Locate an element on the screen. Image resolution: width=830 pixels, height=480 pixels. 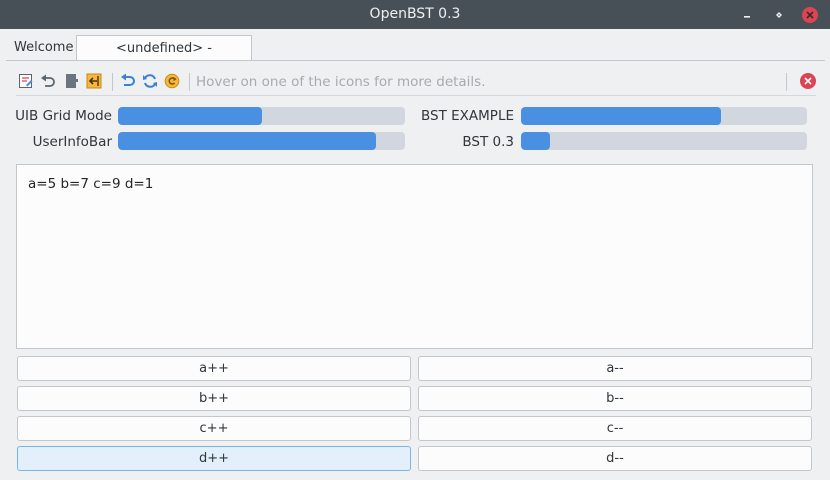
tab-bar: Welcome <undefined> - <unknown> is located at coordinates (415, 55).